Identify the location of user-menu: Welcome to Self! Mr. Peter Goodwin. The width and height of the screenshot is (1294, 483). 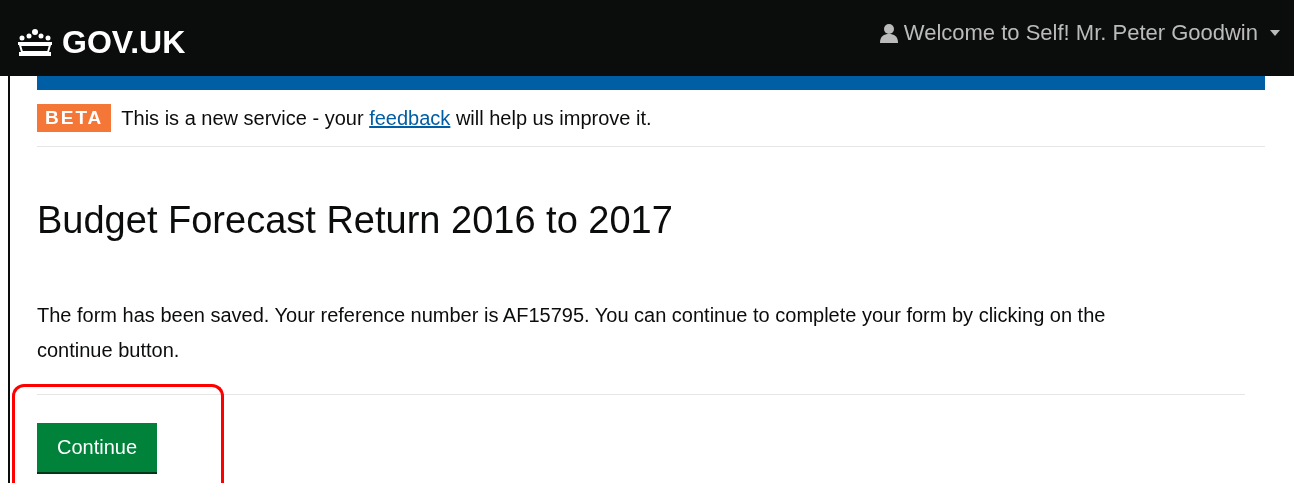
(1079, 33).